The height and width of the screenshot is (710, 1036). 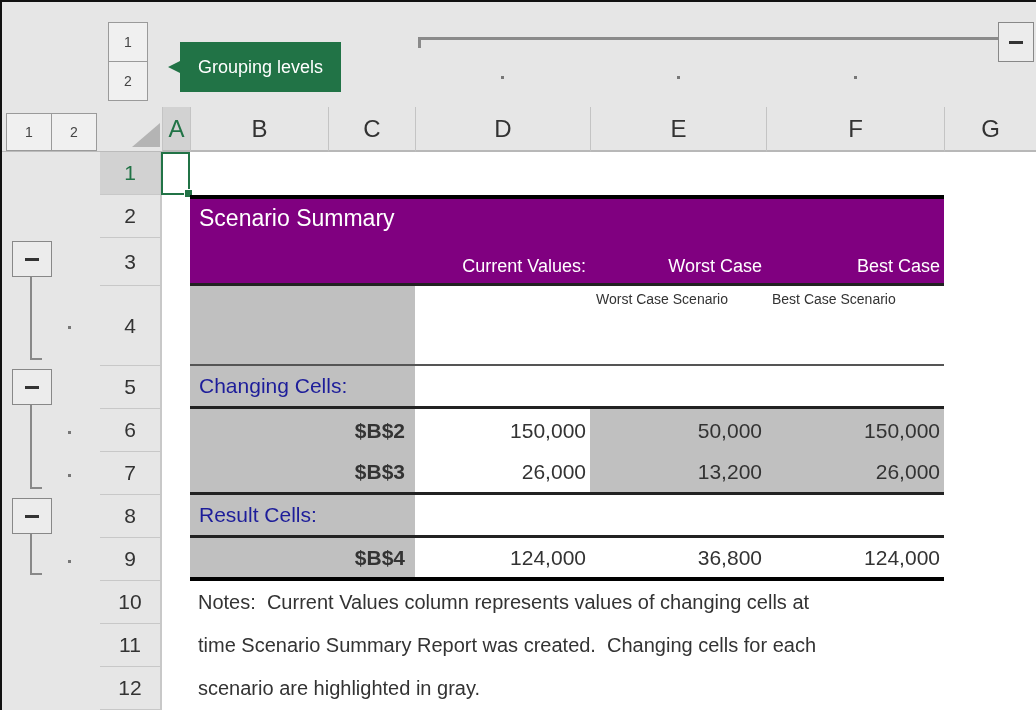 What do you see at coordinates (502, 129) in the screenshot?
I see `column-header: D` at bounding box center [502, 129].